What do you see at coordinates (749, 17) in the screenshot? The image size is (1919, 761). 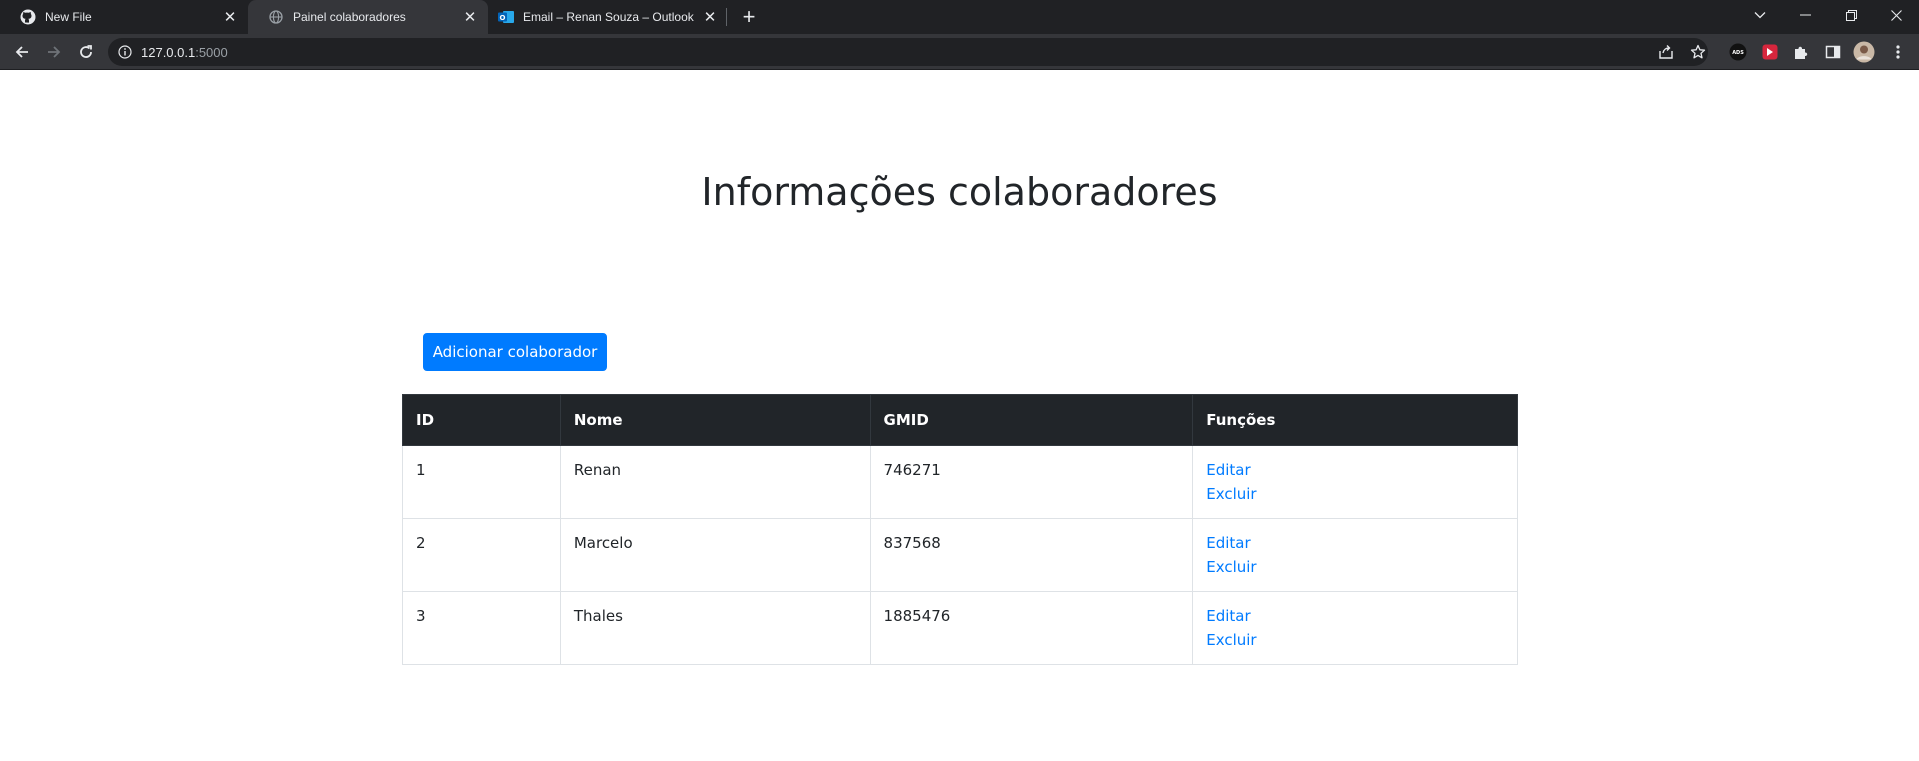 I see `new-tab-plus-icon: +` at bounding box center [749, 17].